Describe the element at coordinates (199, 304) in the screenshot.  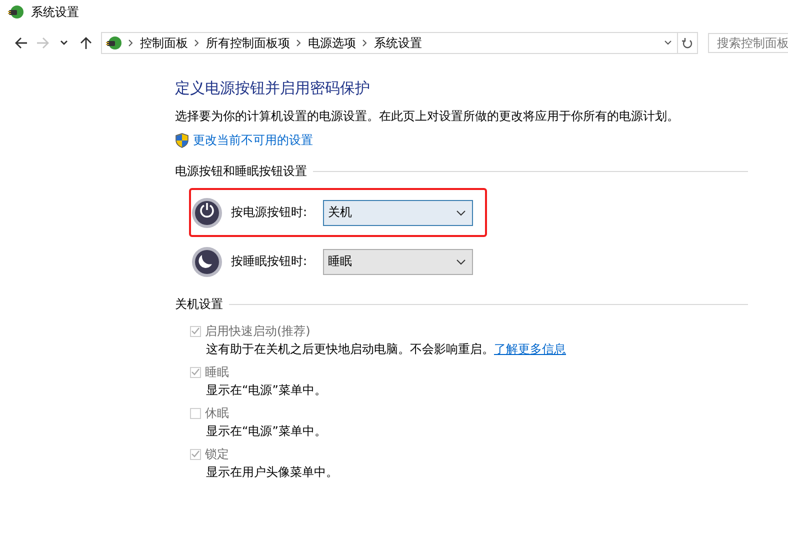
I see `section-title: 关机设置` at that location.